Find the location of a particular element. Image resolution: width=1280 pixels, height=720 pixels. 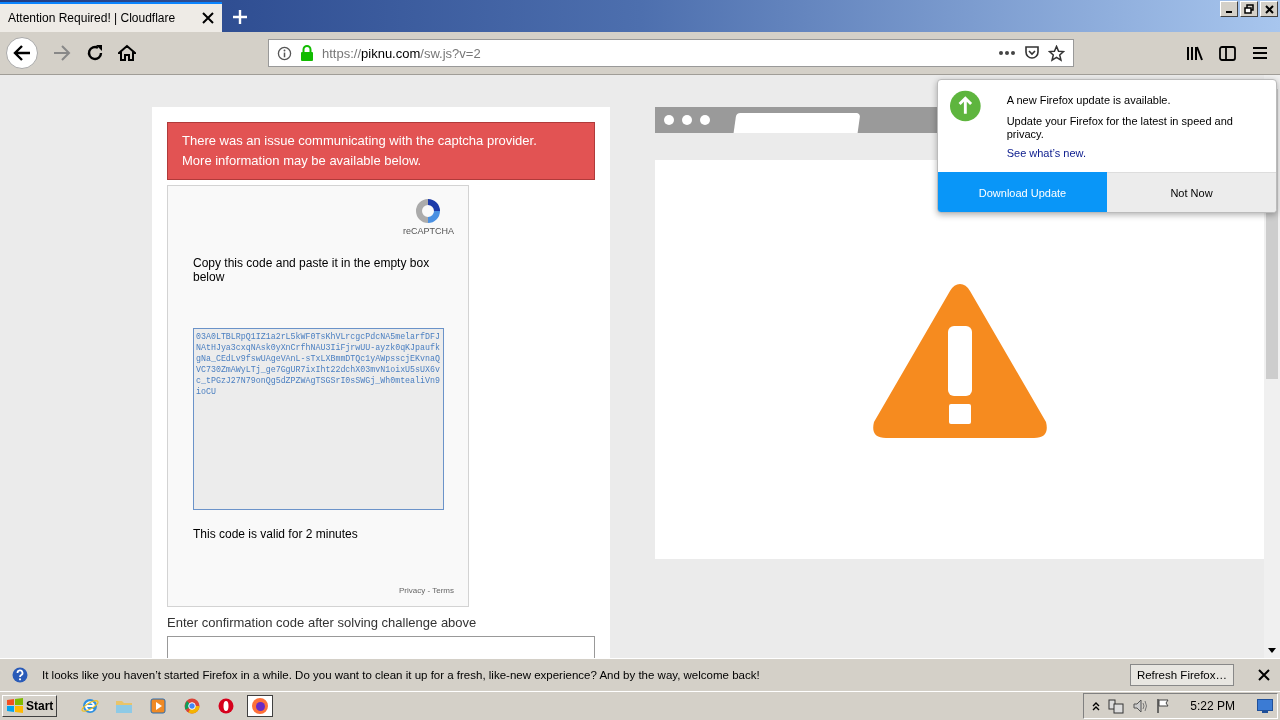

network-icon is located at coordinates (1116, 706).